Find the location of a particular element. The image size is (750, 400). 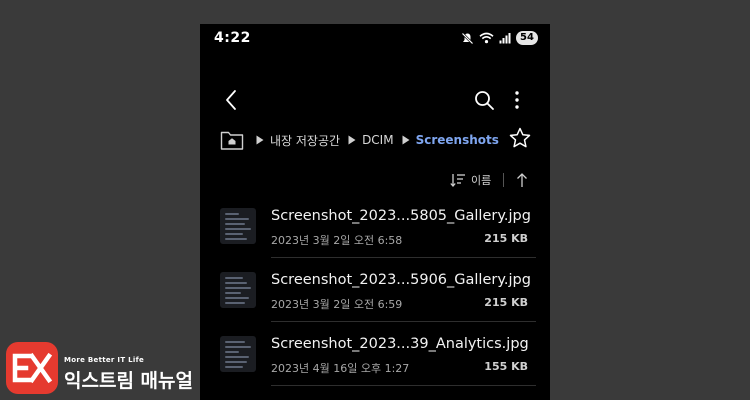

logo-badge is located at coordinates (32, 368).